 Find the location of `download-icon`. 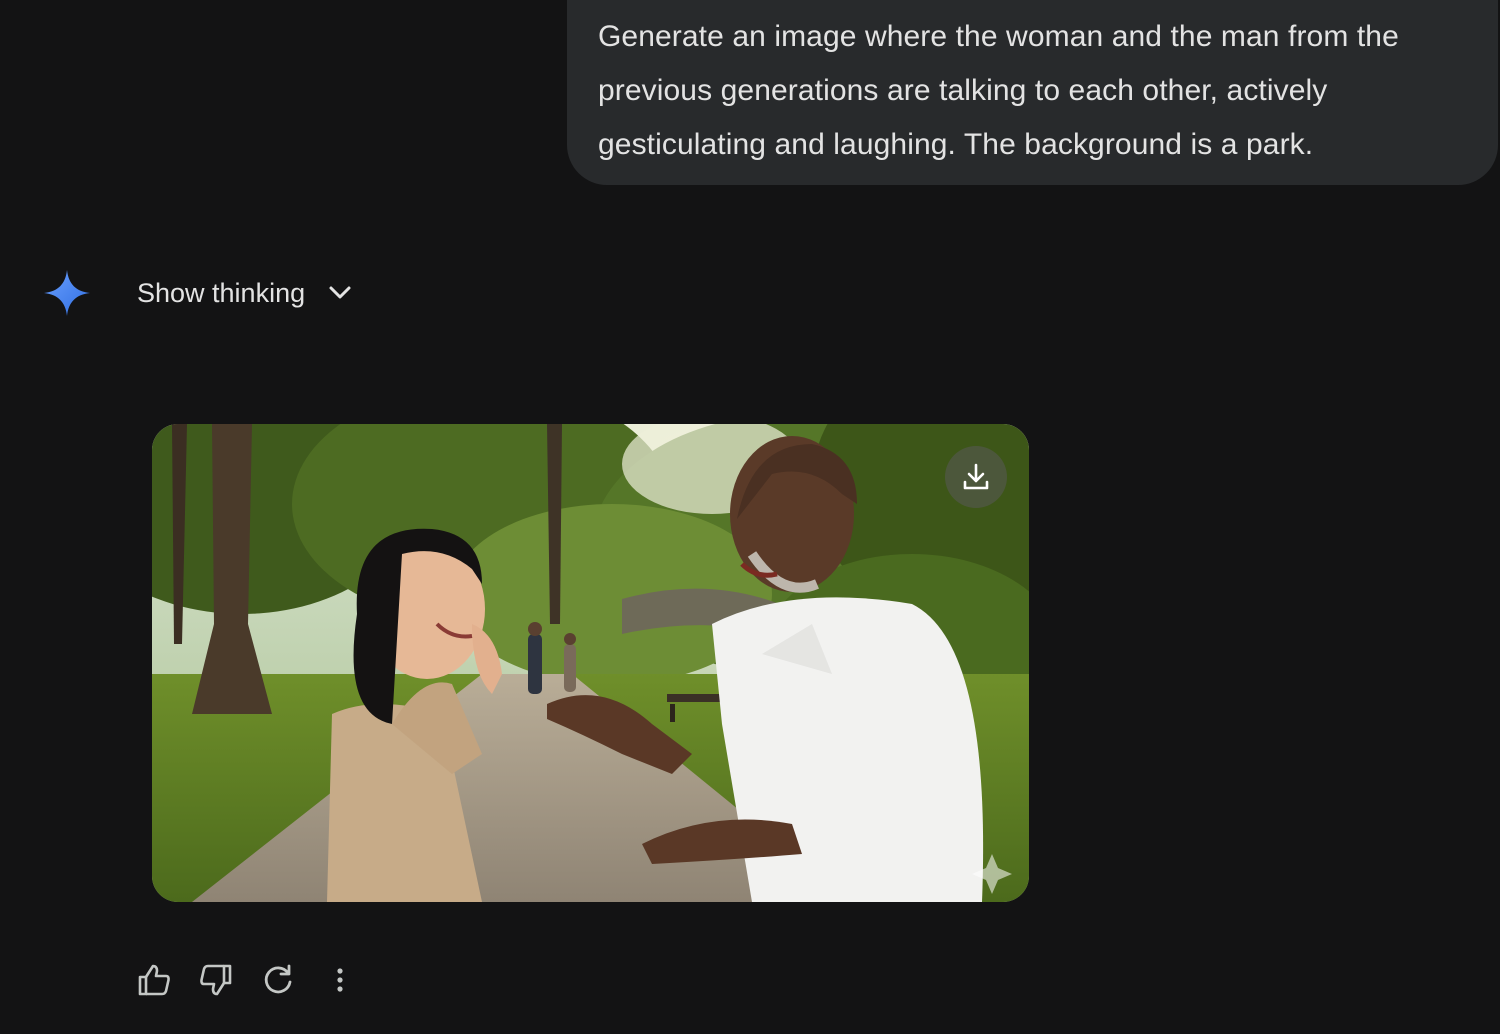

download-icon is located at coordinates (976, 476).